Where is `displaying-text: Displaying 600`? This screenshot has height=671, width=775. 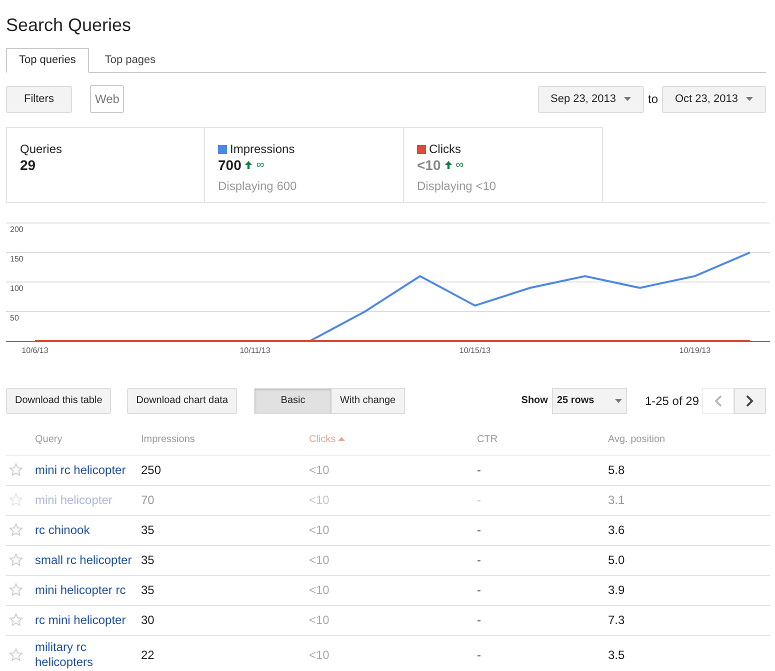 displaying-text: Displaying 600 is located at coordinates (258, 186).